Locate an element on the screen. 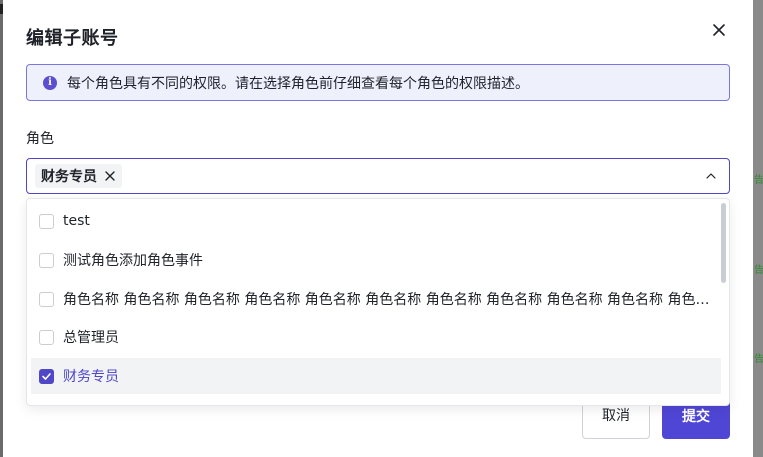 The width and height of the screenshot is (763, 457). close-button is located at coordinates (719, 30).